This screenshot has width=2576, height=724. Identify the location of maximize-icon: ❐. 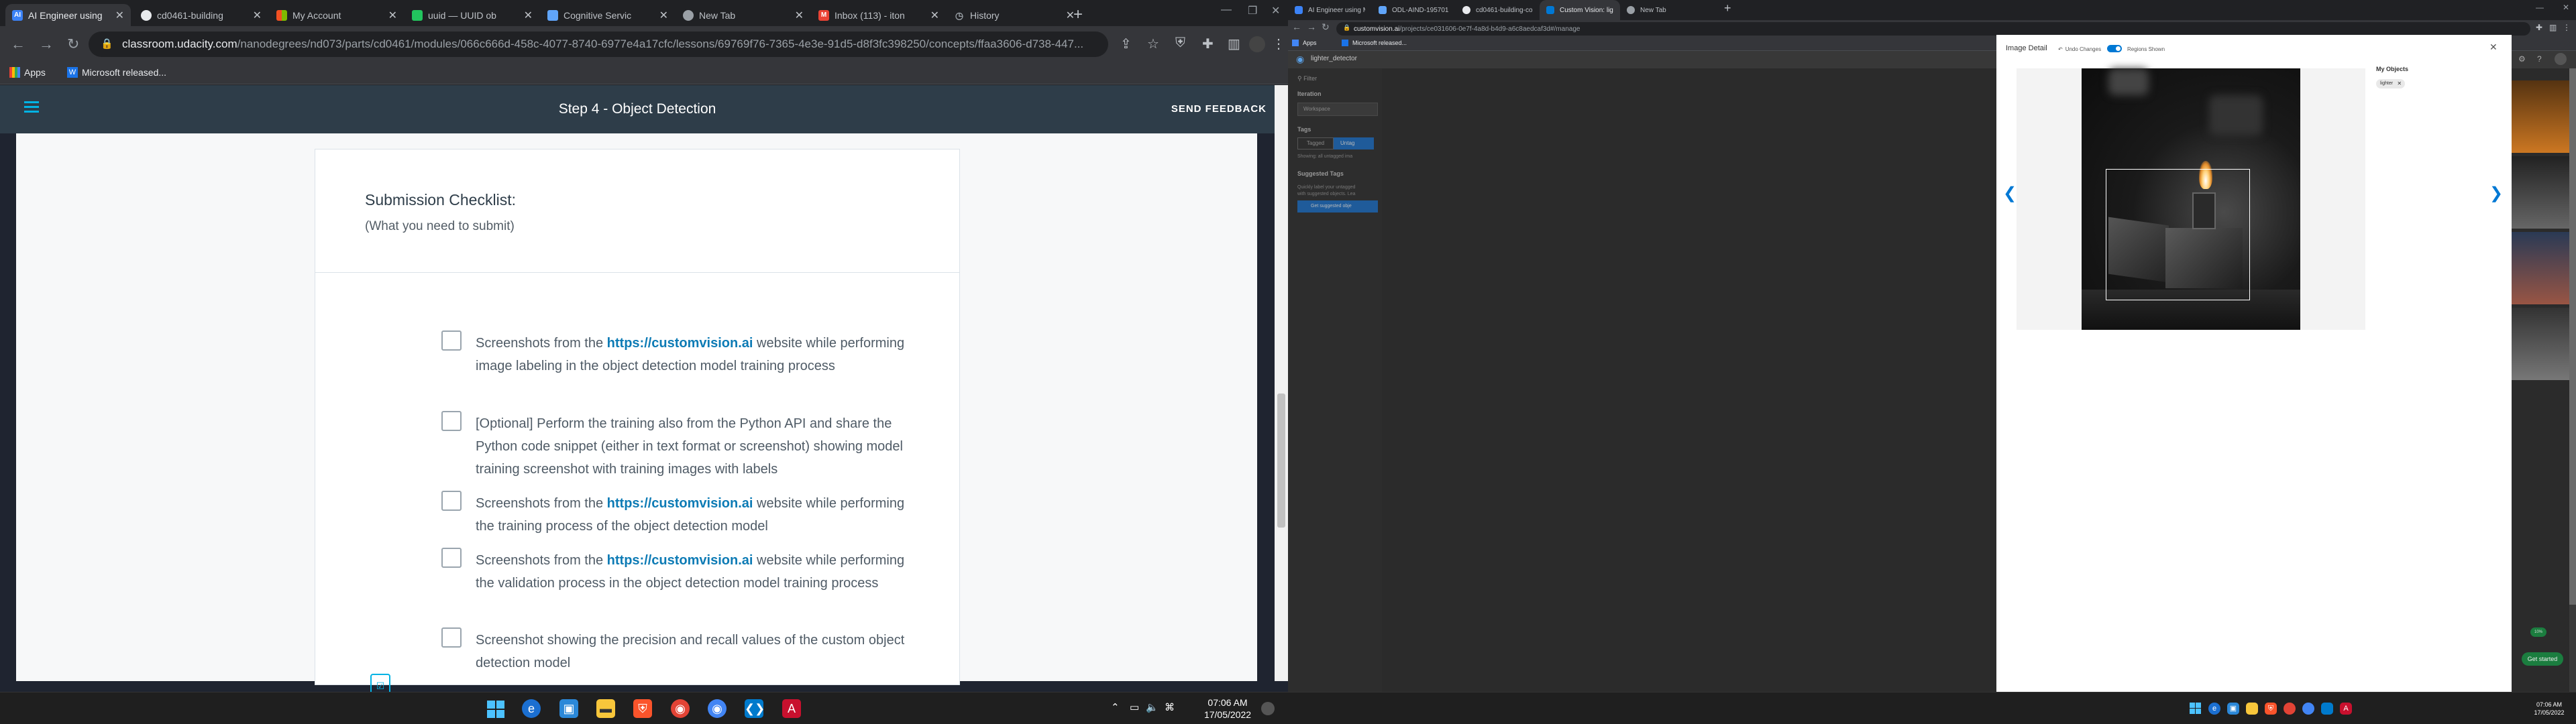
(1252, 10).